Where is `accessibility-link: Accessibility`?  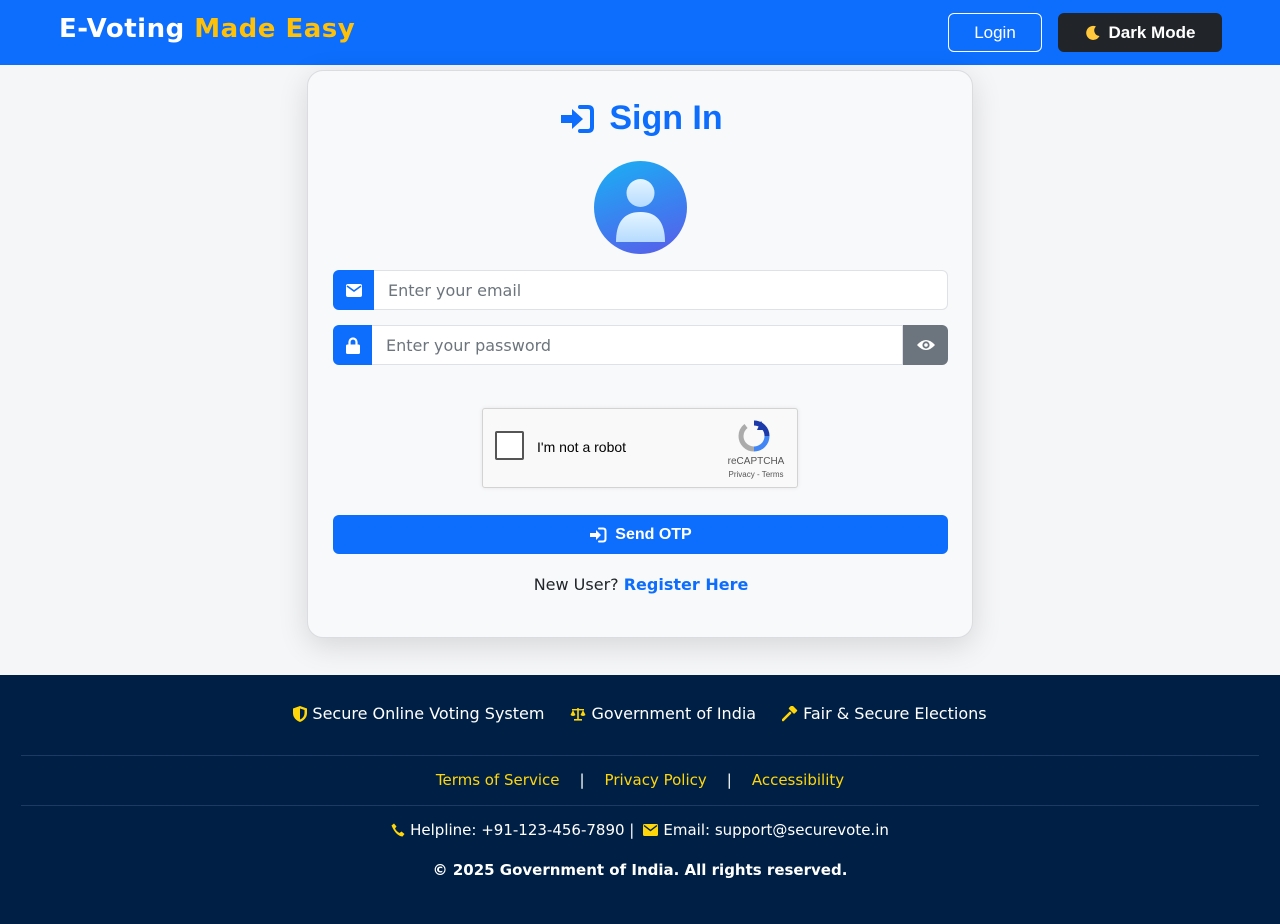 accessibility-link: Accessibility is located at coordinates (798, 780).